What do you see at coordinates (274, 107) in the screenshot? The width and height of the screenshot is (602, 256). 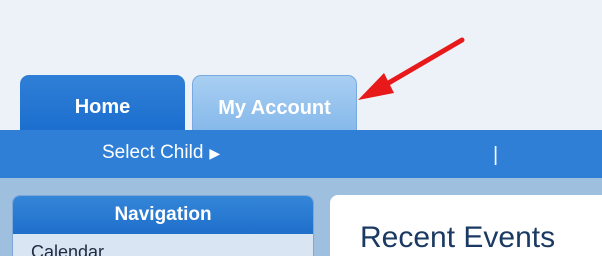 I see `tab-my-account-label: My Account` at bounding box center [274, 107].